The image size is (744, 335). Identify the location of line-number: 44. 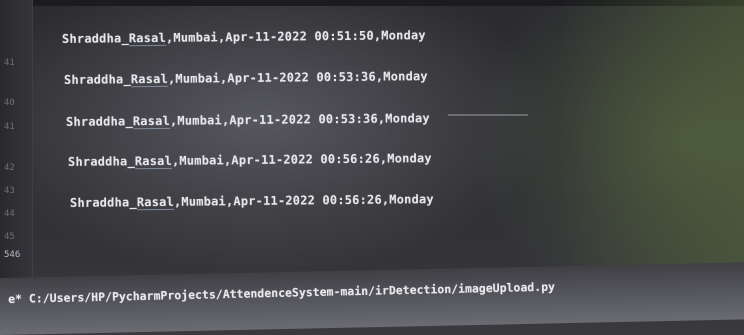
(9, 214).